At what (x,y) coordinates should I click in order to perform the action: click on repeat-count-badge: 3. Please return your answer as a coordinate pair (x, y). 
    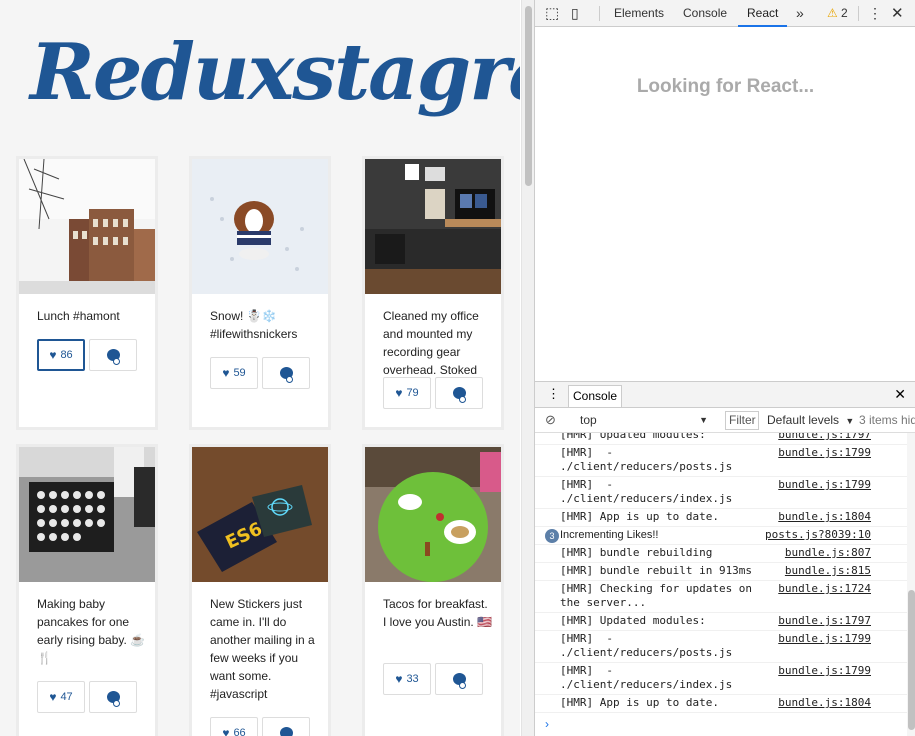
    Looking at the image, I should click on (552, 536).